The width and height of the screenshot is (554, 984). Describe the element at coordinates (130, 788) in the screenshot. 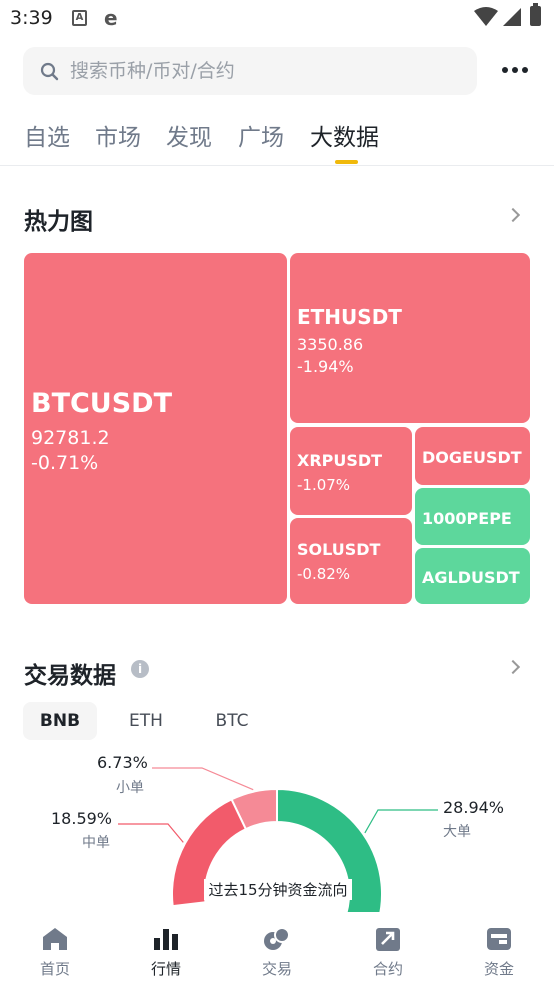

I see `slice-label-small-orders: 小单` at that location.